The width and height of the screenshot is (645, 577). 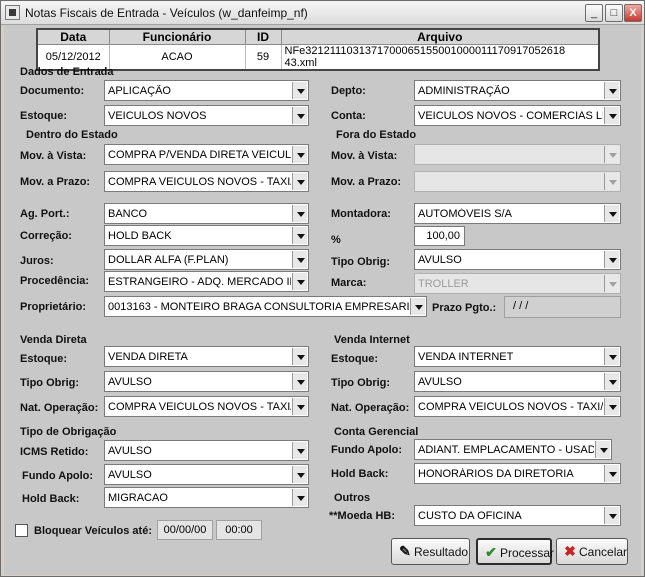 What do you see at coordinates (55, 281) in the screenshot?
I see `procedencia-label: Procedência:` at bounding box center [55, 281].